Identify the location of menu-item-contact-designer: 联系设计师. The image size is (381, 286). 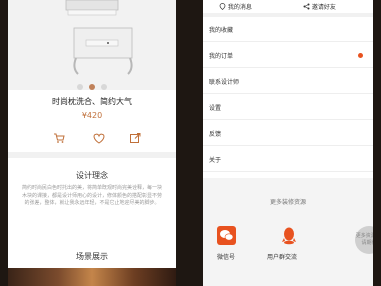
(288, 81).